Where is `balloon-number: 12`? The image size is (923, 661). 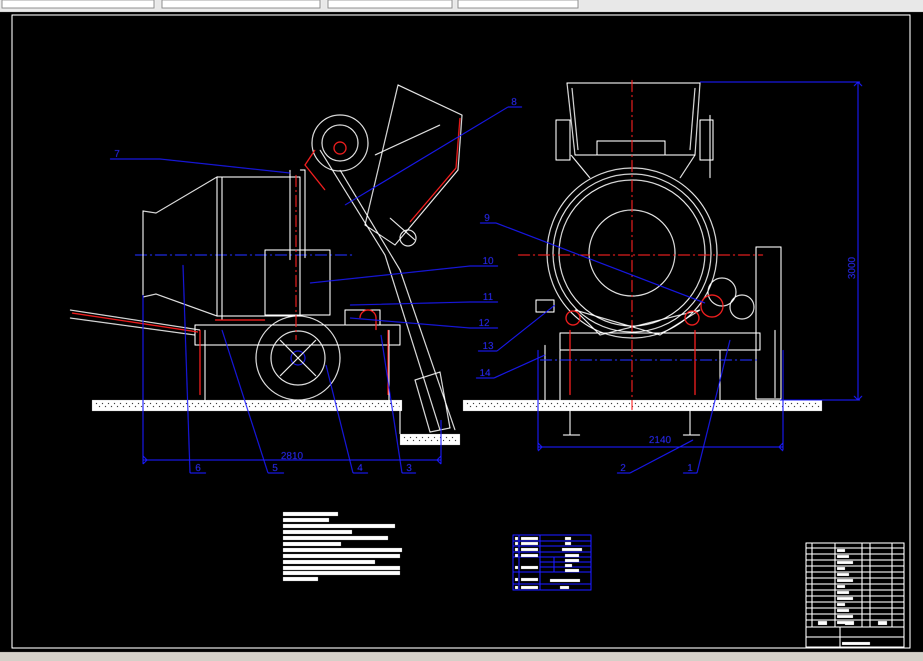
balloon-number: 12 is located at coordinates (484, 323).